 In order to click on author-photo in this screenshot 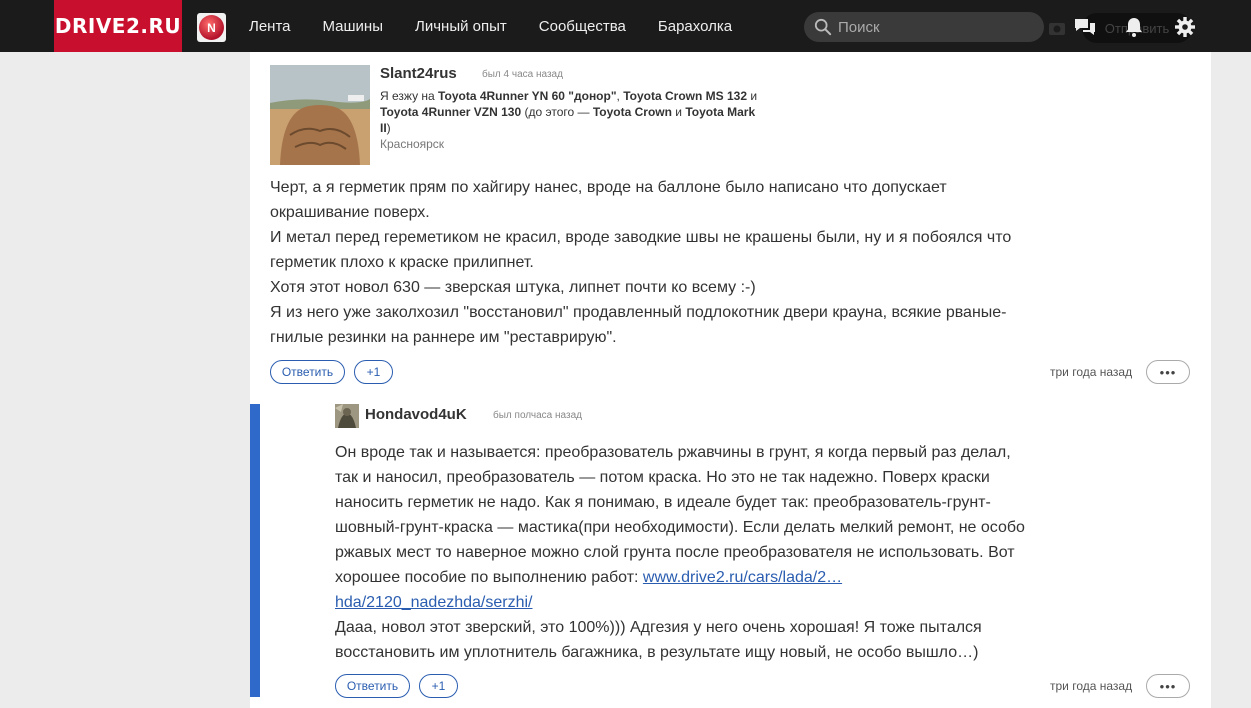, I will do `click(320, 115)`.